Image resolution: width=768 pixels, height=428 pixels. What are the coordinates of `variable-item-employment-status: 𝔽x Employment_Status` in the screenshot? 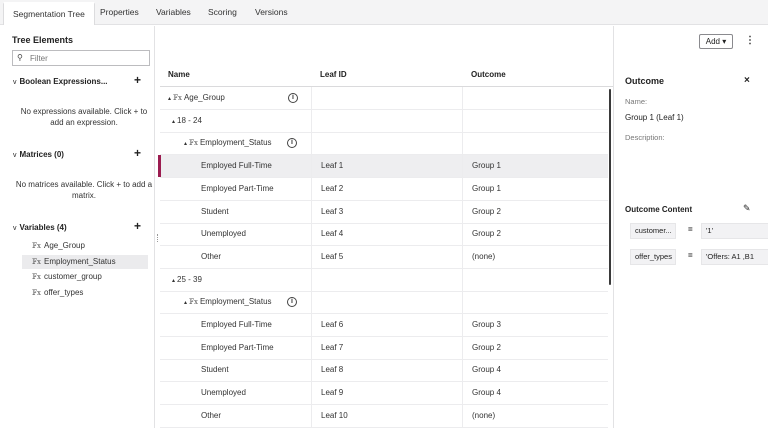 It's located at (85, 262).